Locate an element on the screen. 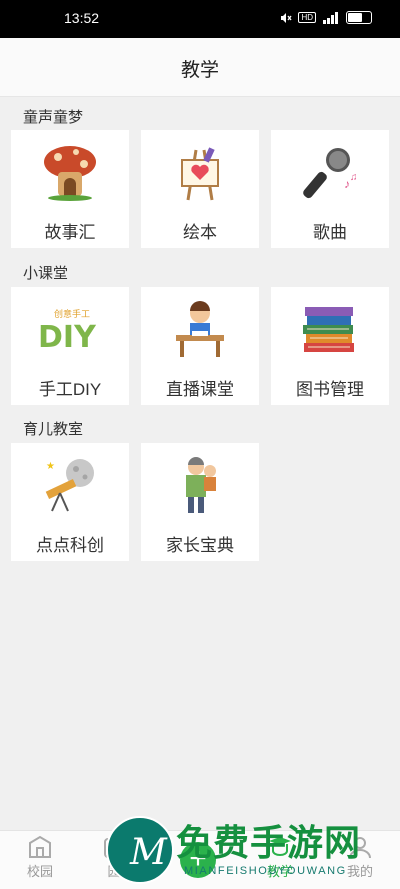 This screenshot has height=889, width=400. grid-item-parent-guide: 家长宝典 is located at coordinates (200, 502).